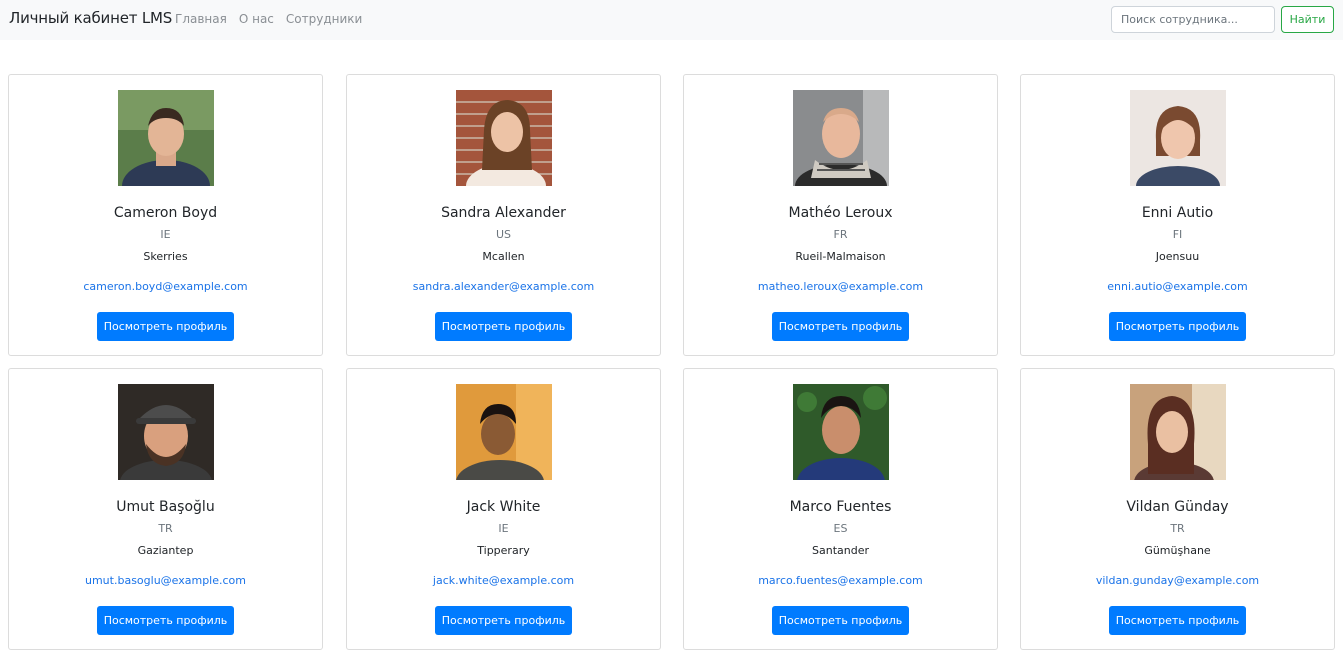  I want to click on employee-name: Enni Autio, so click(1177, 213).